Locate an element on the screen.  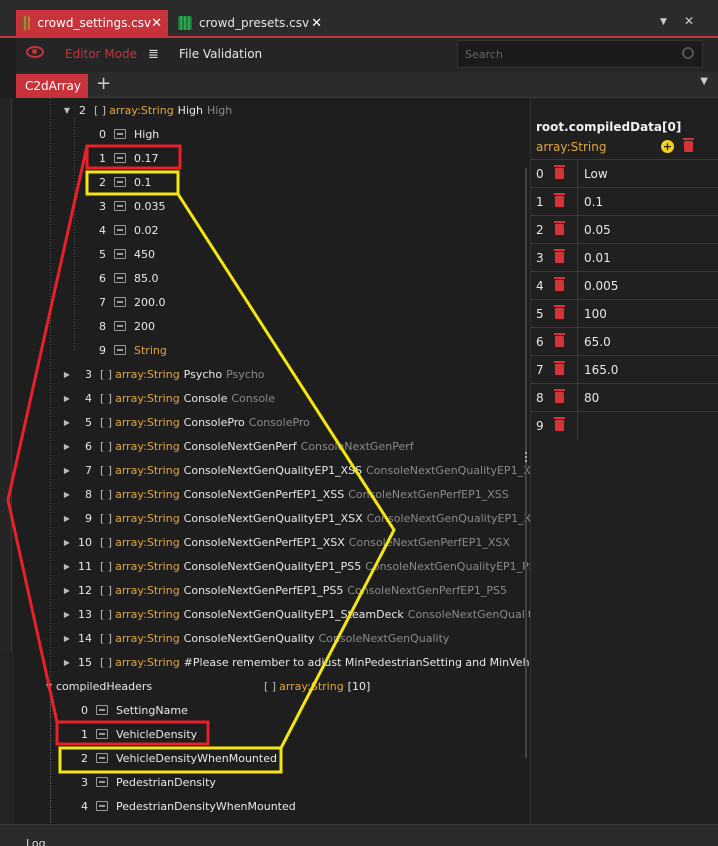
grid-row: 6 65.0 is located at coordinates (624, 341).